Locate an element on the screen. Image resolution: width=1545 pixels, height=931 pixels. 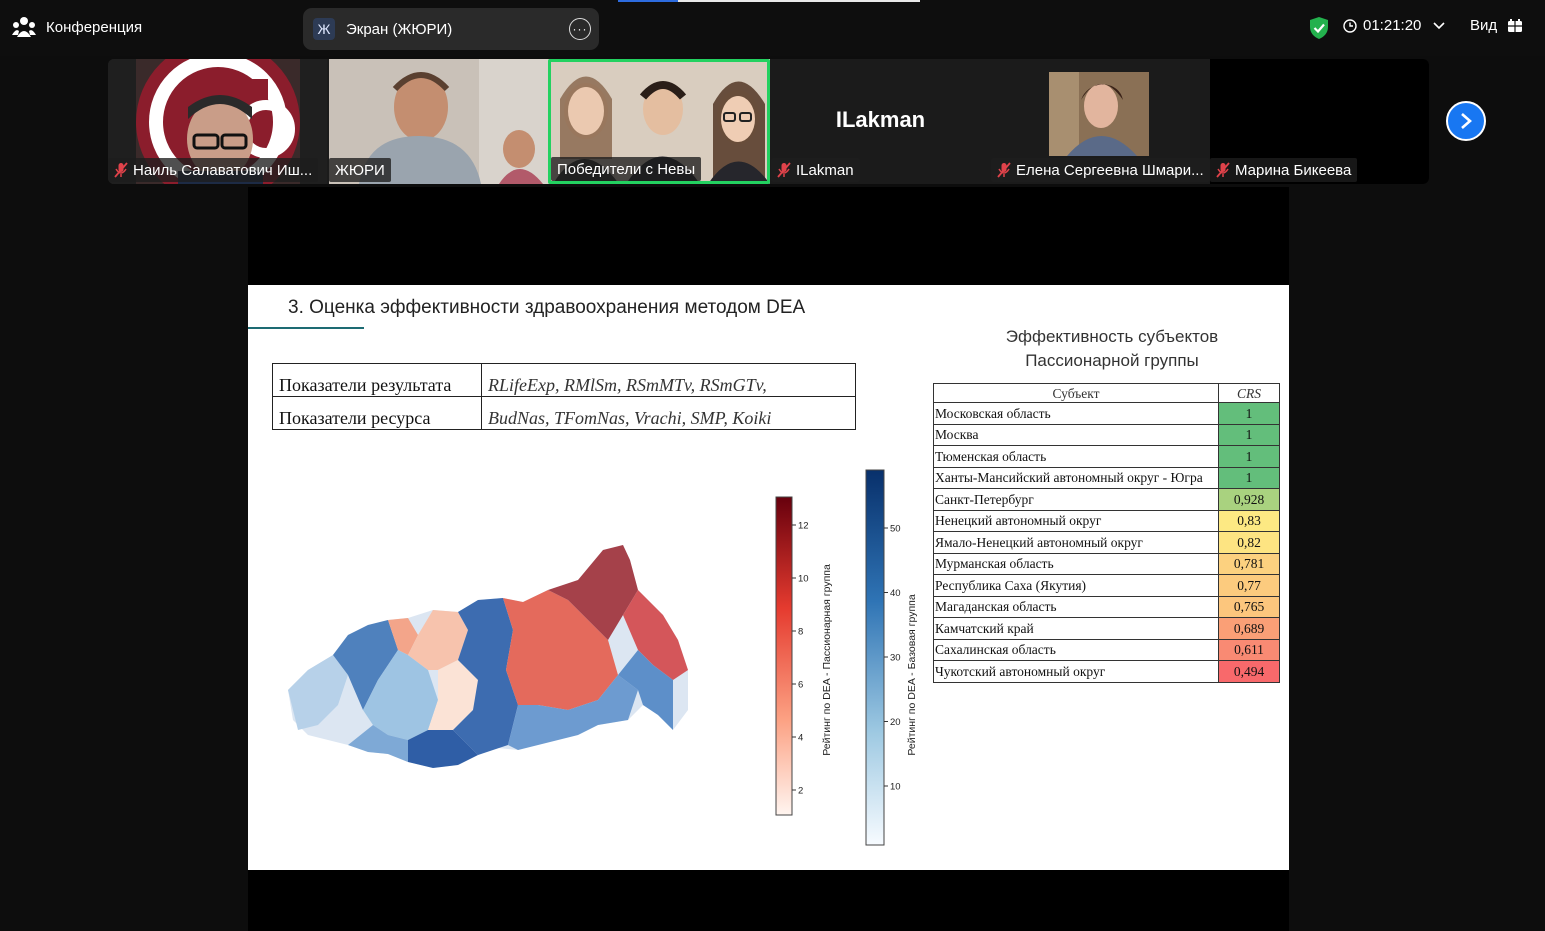
participants-icon is located at coordinates (24, 27).